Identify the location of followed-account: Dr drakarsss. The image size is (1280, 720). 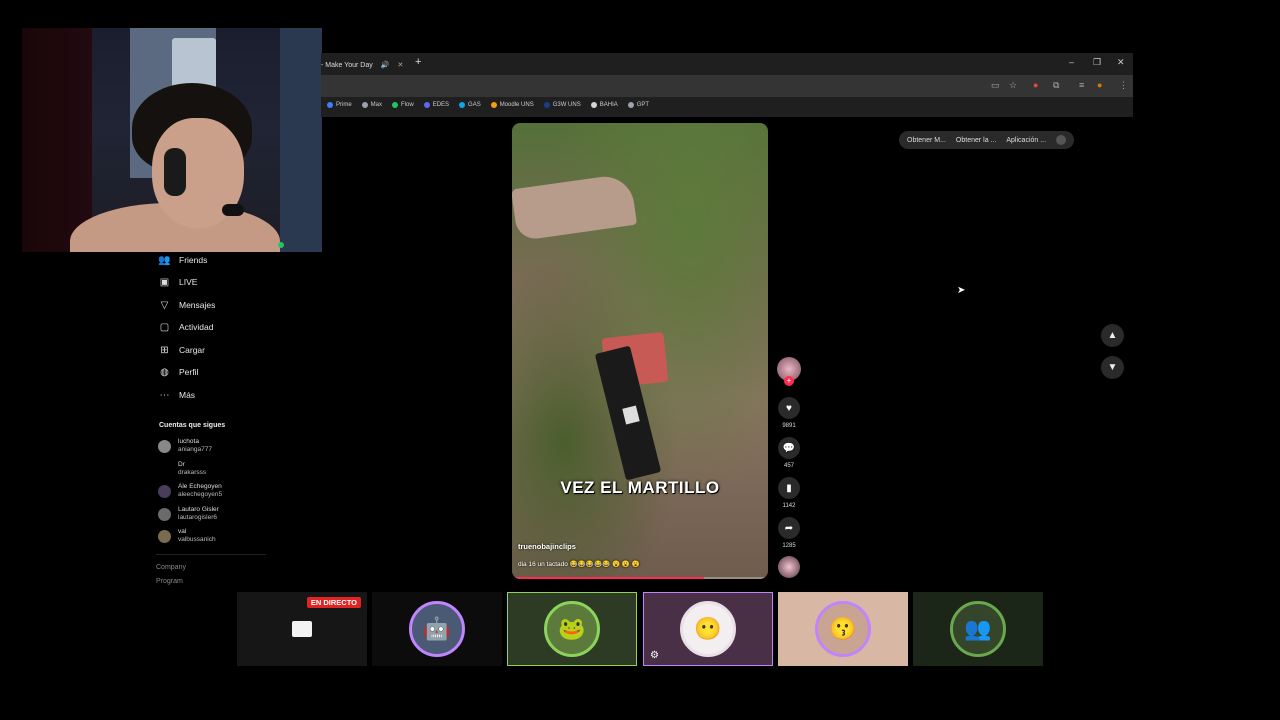
(182, 469).